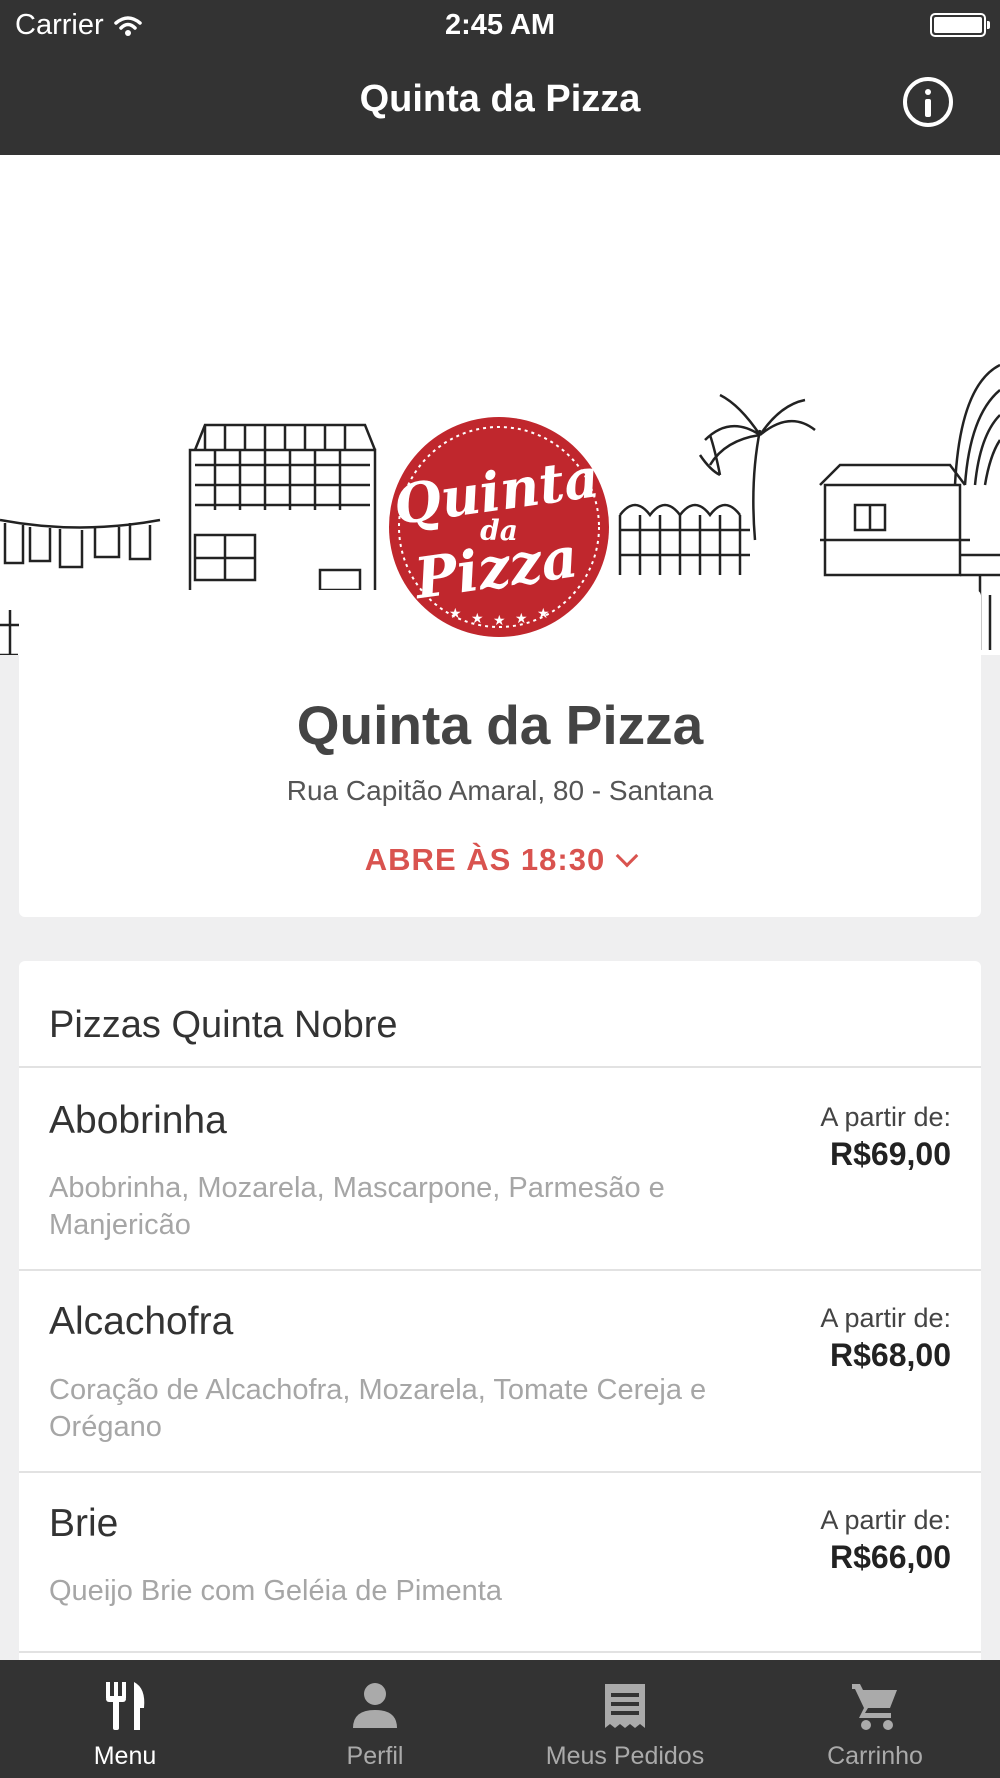 Image resolution: width=1000 pixels, height=1778 pixels. I want to click on fork-knife-icon, so click(125, 1706).